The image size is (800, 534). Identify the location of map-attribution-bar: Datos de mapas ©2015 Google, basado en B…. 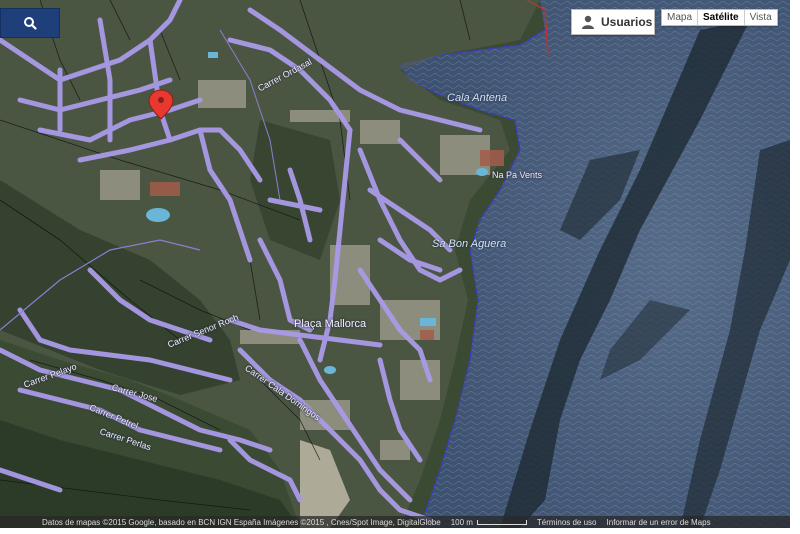
(395, 522).